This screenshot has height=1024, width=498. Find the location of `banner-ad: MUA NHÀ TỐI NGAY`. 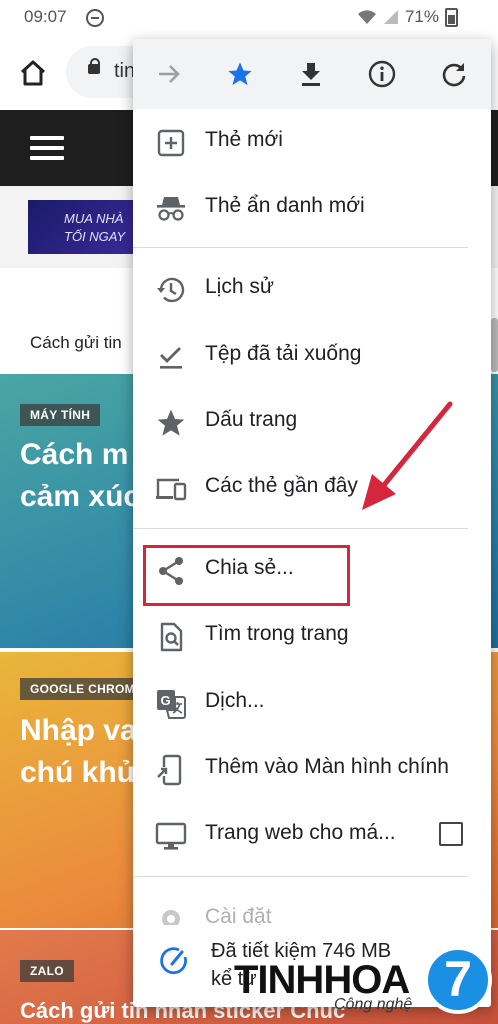

banner-ad: MUA NHÀ TỐI NGAY is located at coordinates (83, 227).